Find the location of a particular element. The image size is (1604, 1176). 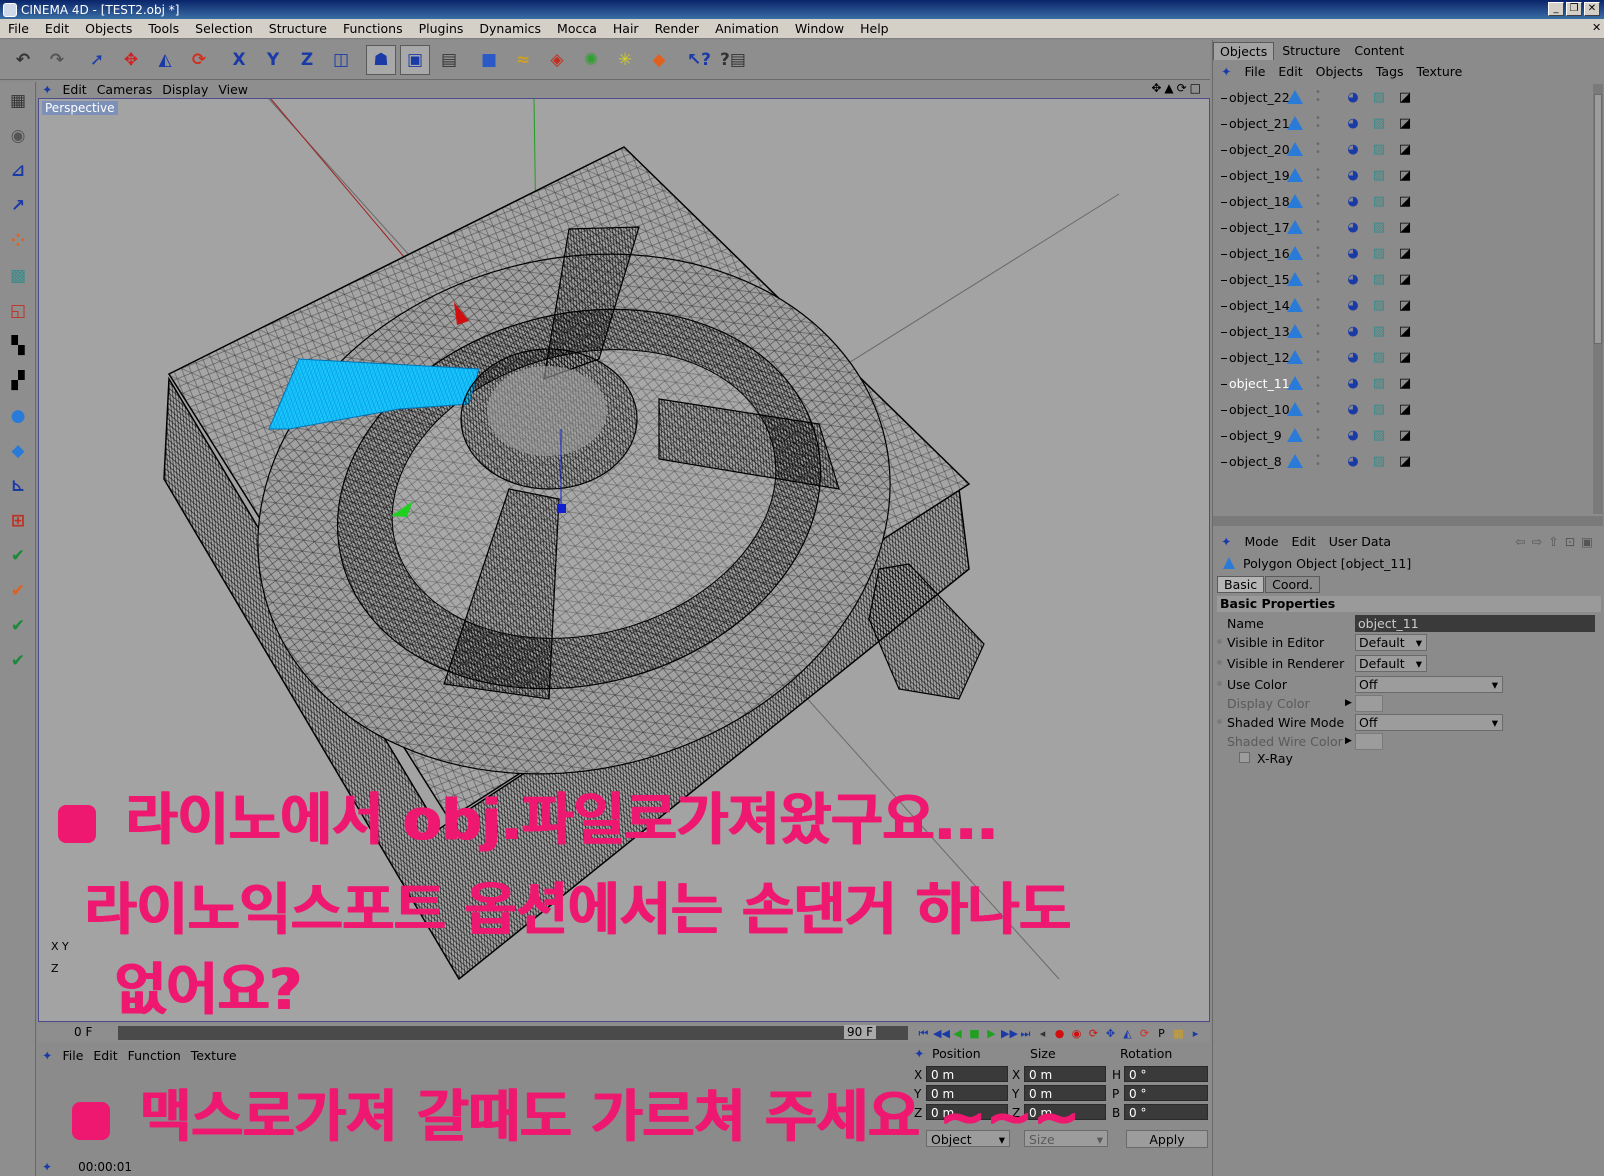

object-row-selected: object_11 • • ◕ ▨ ◪ is located at coordinates (1403, 383).